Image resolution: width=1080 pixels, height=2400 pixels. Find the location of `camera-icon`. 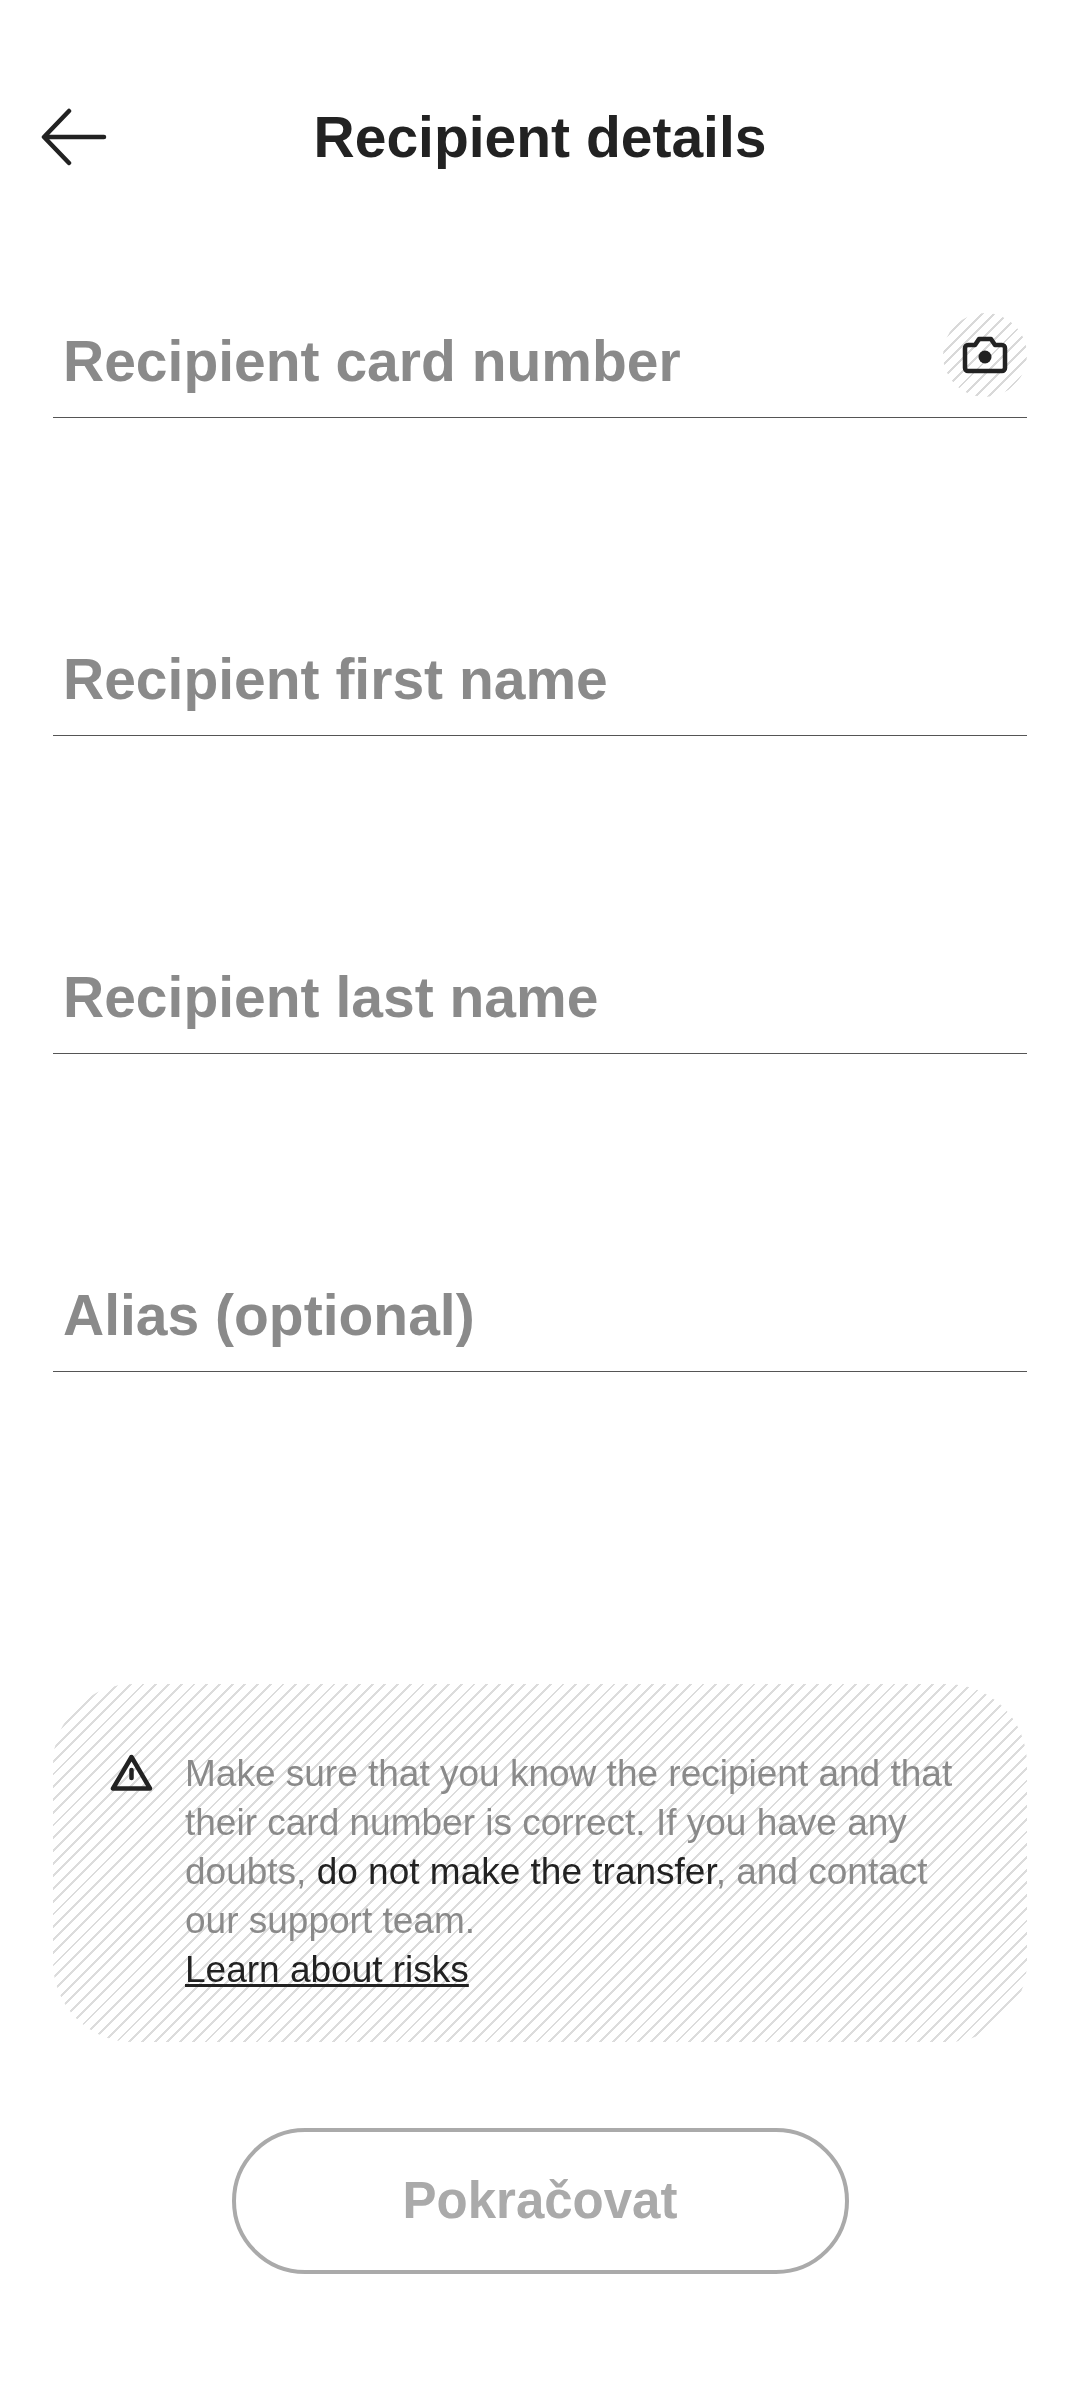

camera-icon is located at coordinates (985, 355).